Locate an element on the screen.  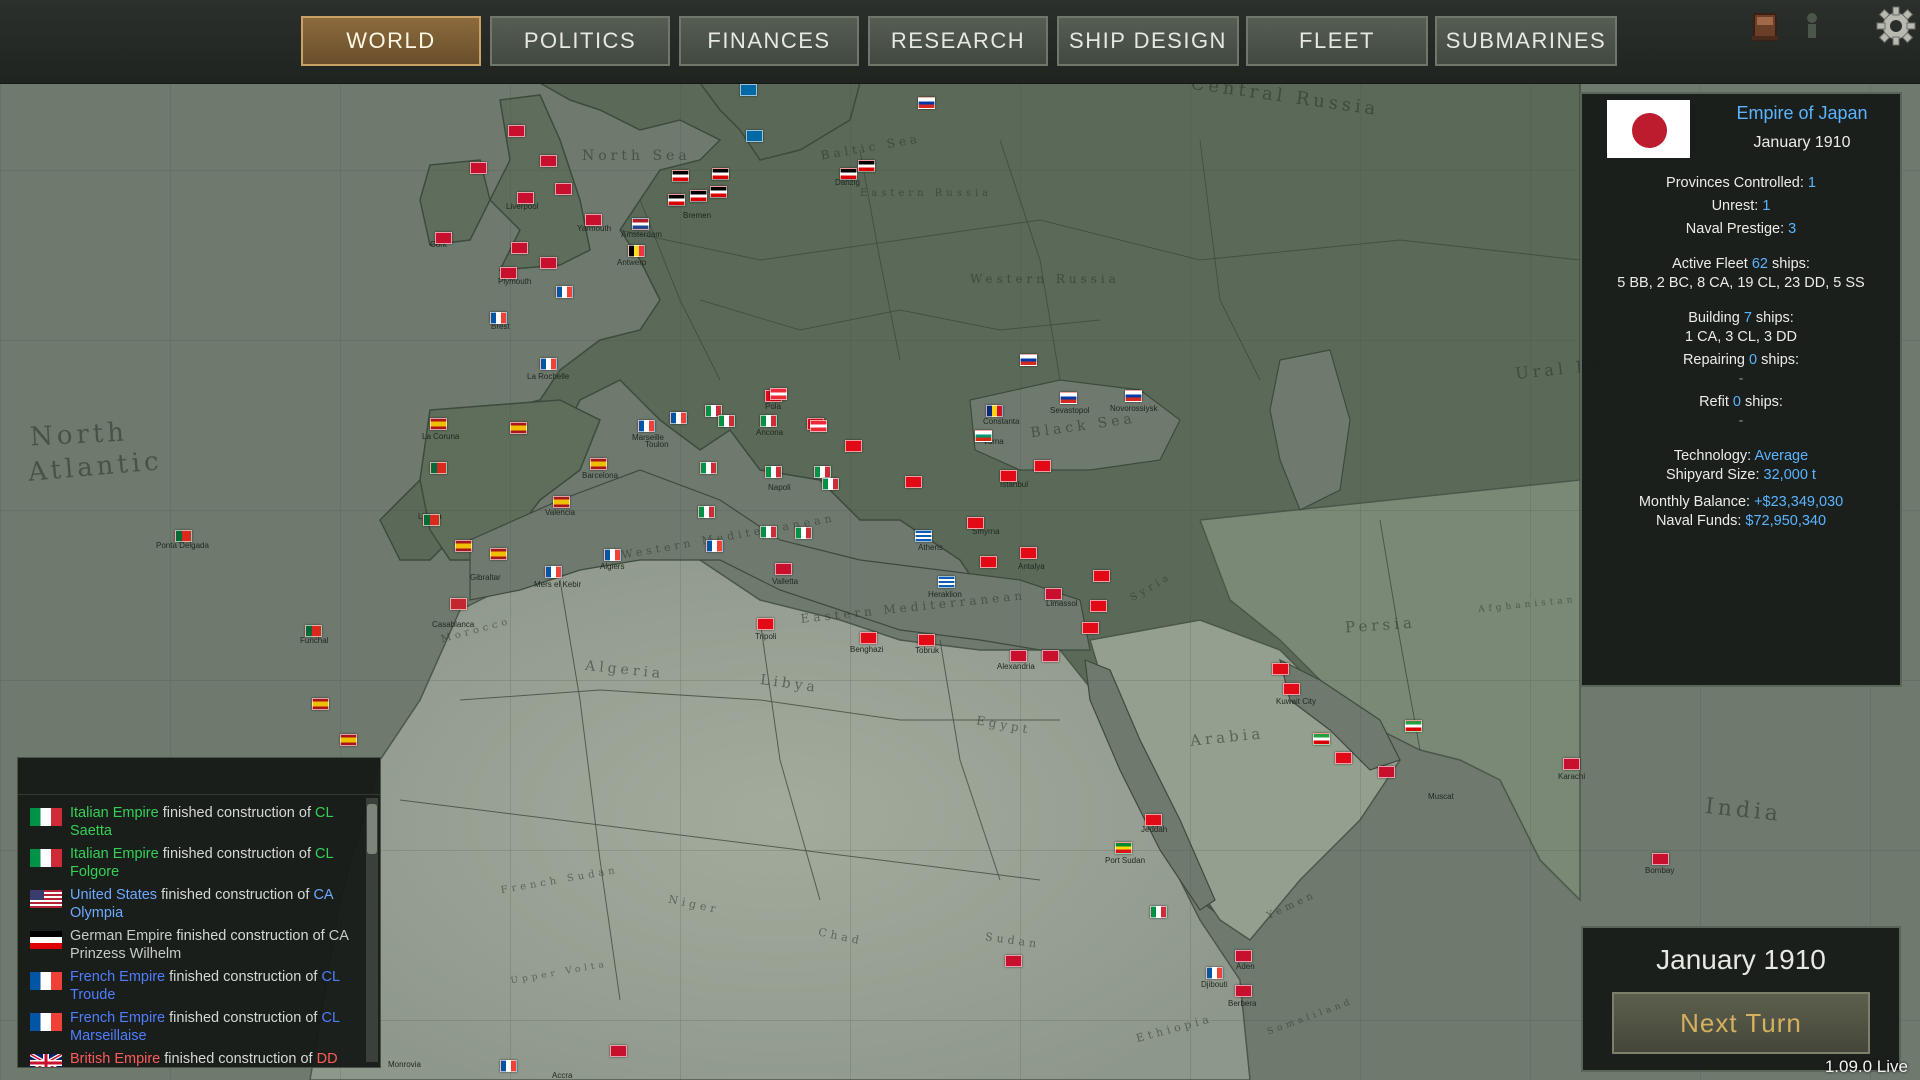
city-aden: Aden is located at coordinates (1245, 966).